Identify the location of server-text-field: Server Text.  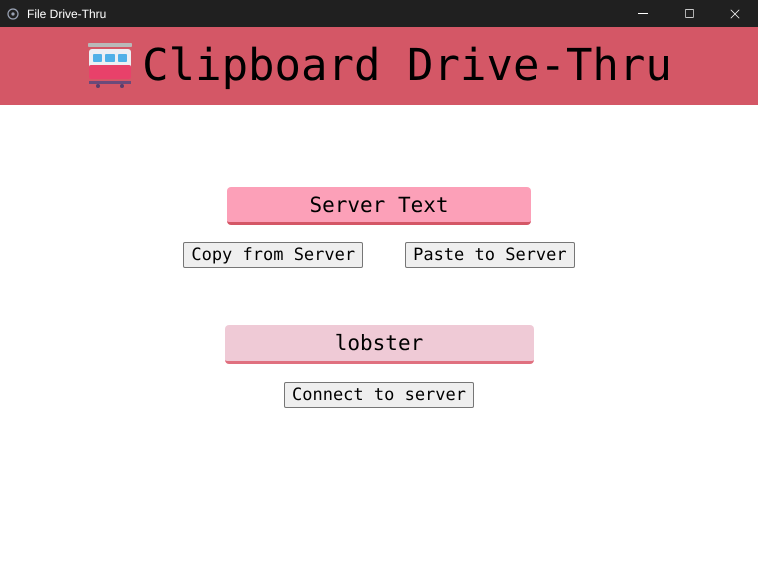
(379, 206).